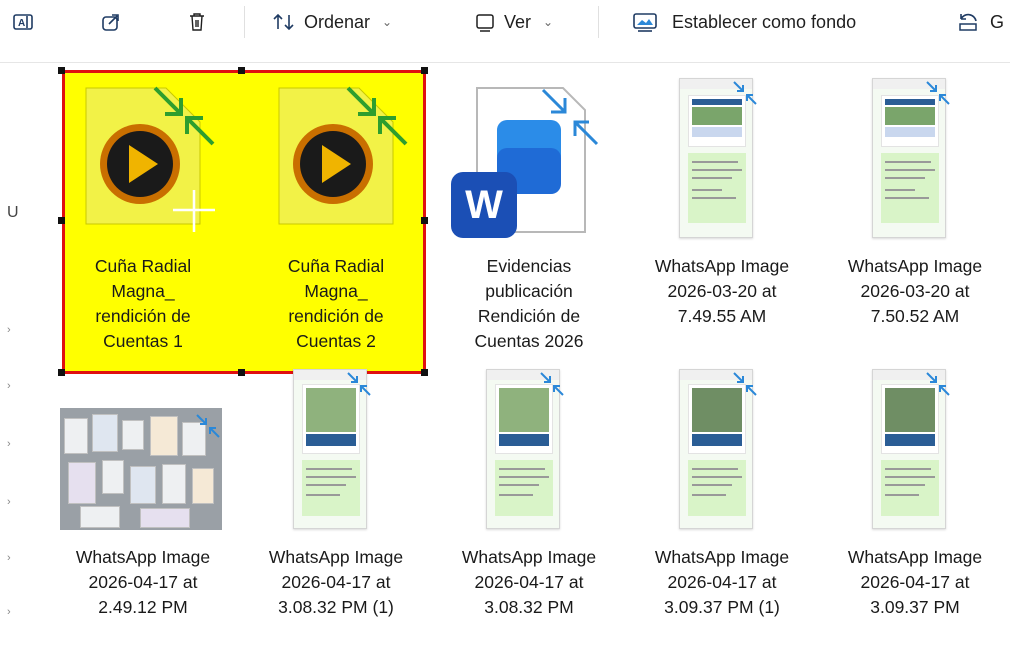  What do you see at coordinates (518, 21) in the screenshot?
I see `view-label: Ver` at bounding box center [518, 21].